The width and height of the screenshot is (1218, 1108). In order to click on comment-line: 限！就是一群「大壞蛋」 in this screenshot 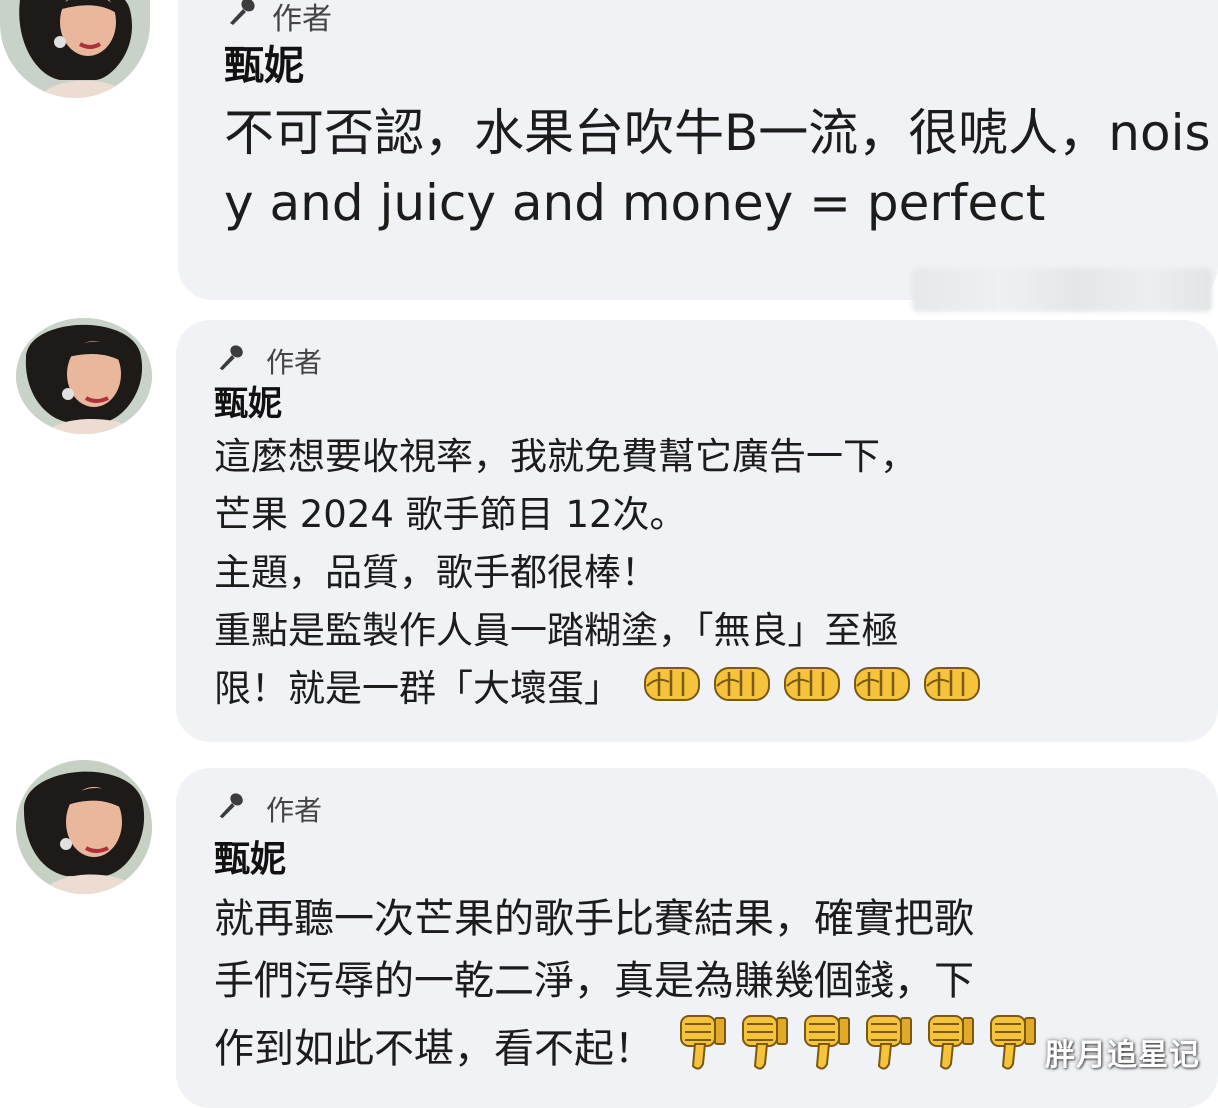, I will do `click(704, 690)`.